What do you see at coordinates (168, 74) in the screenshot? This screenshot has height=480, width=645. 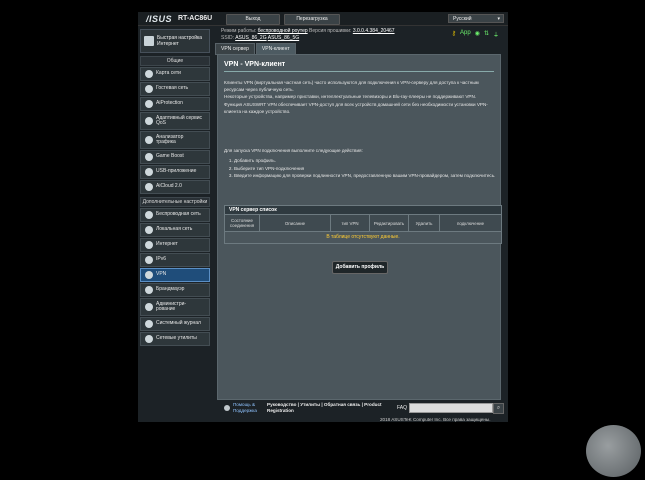 I see `sidebar-item-label: Карта сети` at bounding box center [168, 74].